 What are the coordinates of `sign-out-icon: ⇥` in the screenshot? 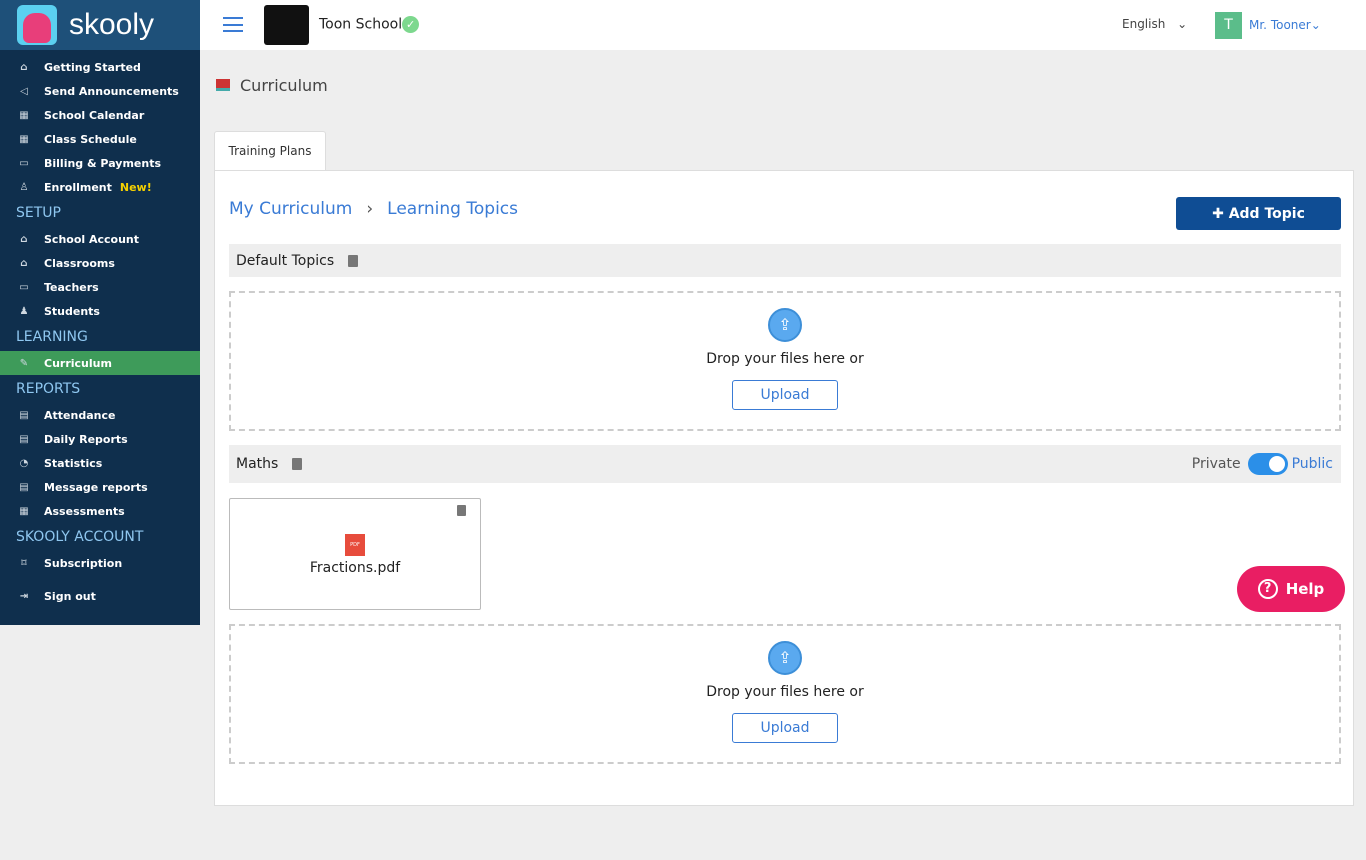 It's located at (24, 596).